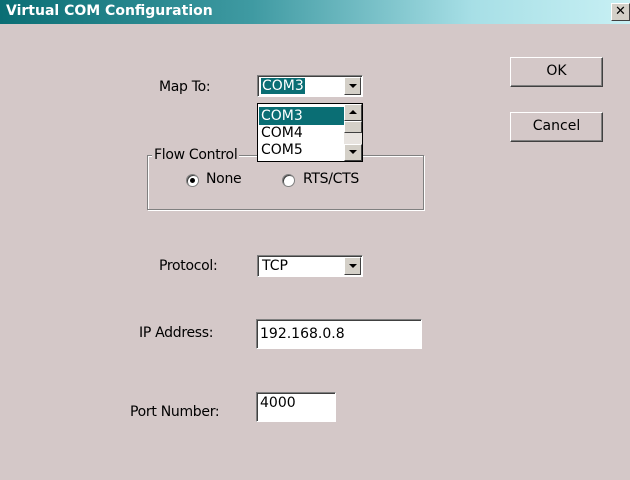  I want to click on chevron-up-icon, so click(353, 112).